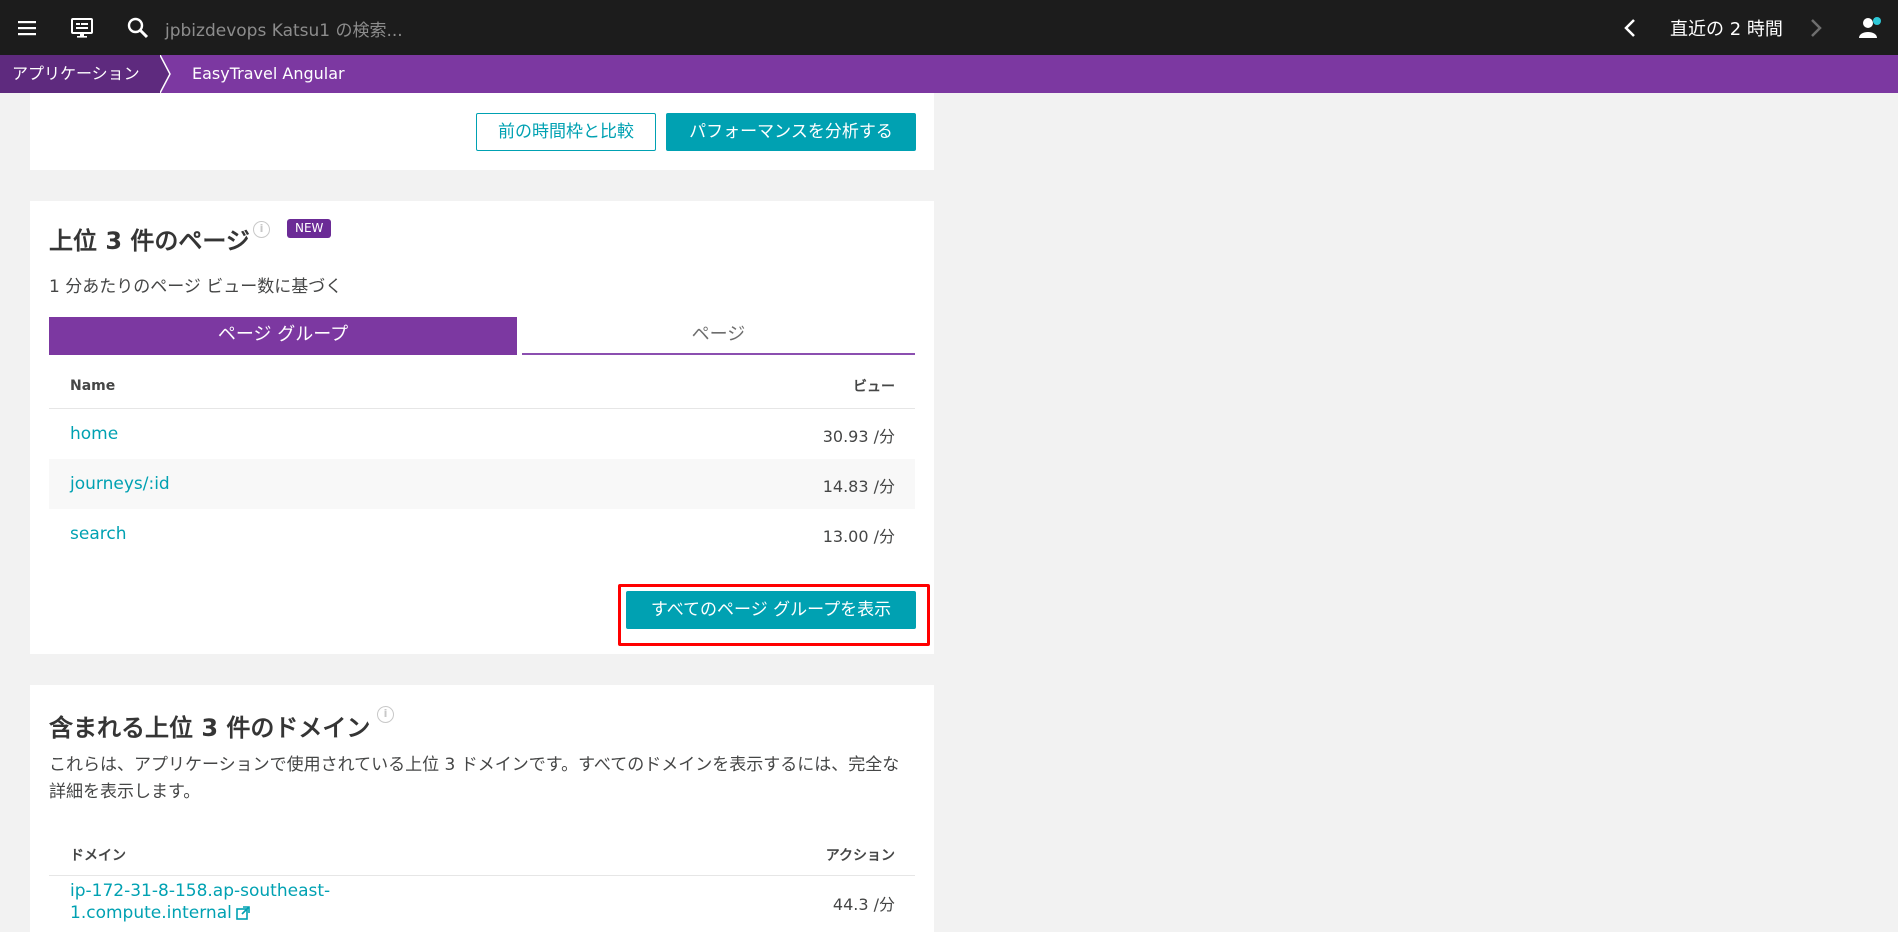 This screenshot has width=1898, height=932. What do you see at coordinates (863, 904) in the screenshot?
I see `domain-actions-value: 44.3 /分` at bounding box center [863, 904].